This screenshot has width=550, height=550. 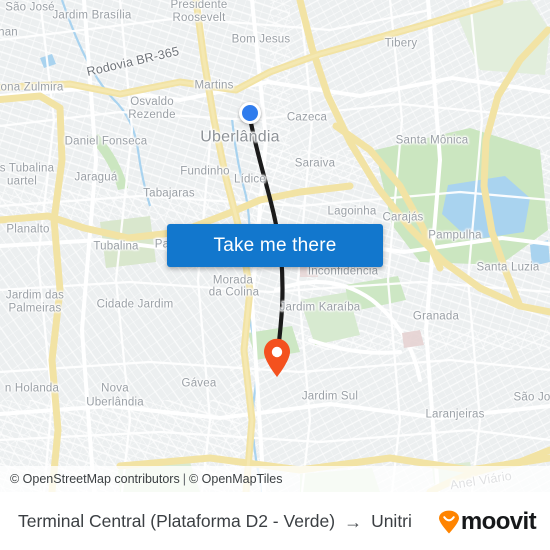 What do you see at coordinates (250, 113) in the screenshot?
I see `current-location-dot` at bounding box center [250, 113].